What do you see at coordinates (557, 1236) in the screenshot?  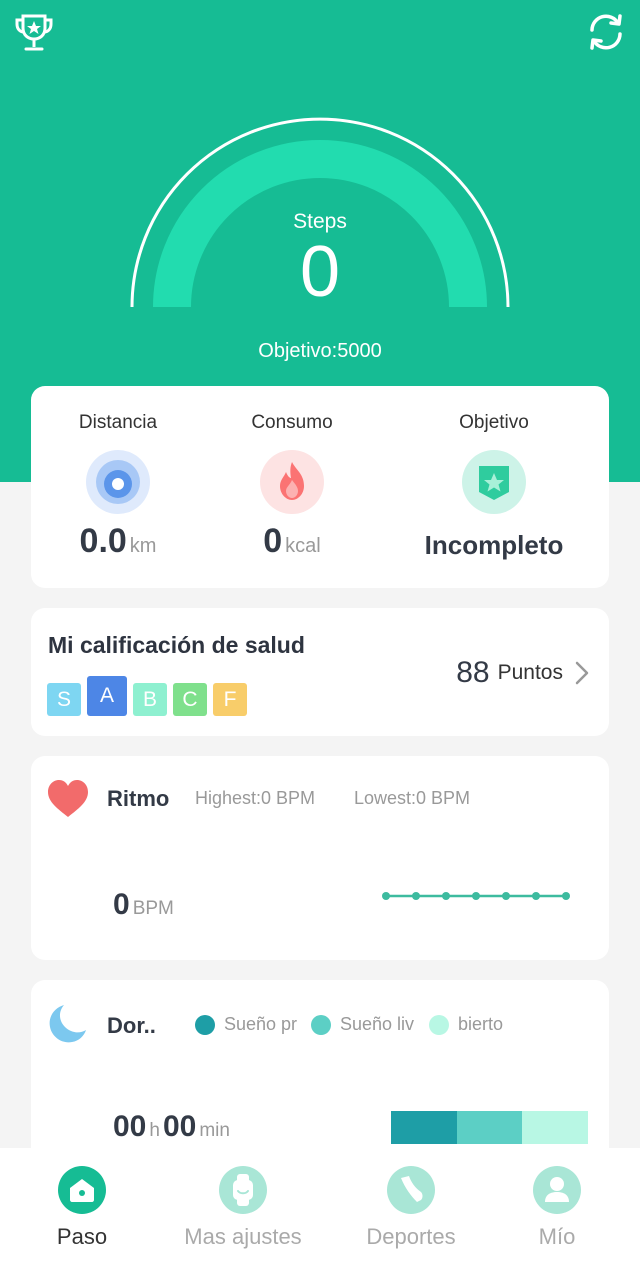 I see `nav-label: Mío` at bounding box center [557, 1236].